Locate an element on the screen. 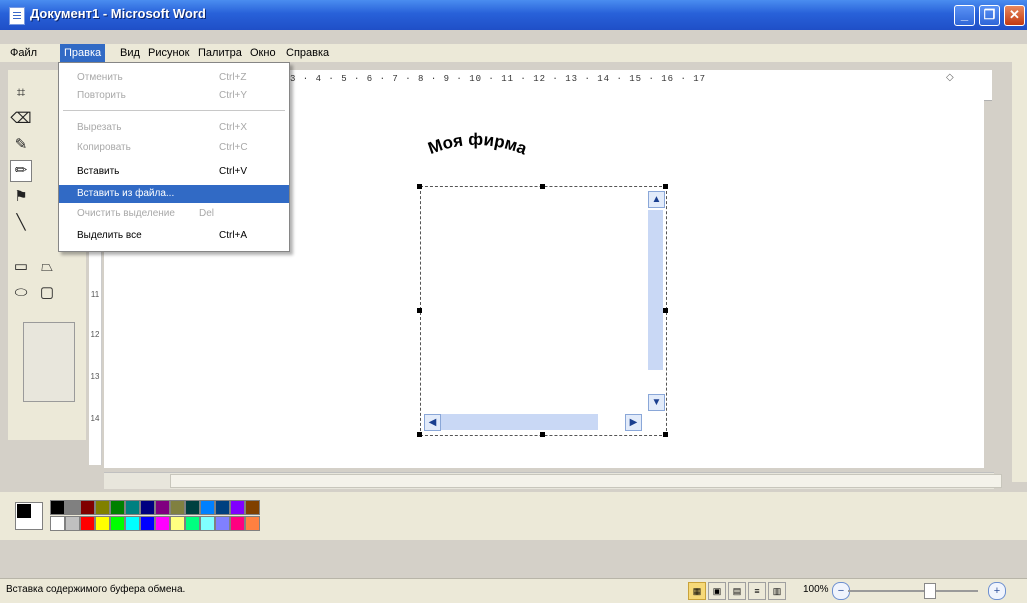  menu-view: Вид is located at coordinates (130, 53).